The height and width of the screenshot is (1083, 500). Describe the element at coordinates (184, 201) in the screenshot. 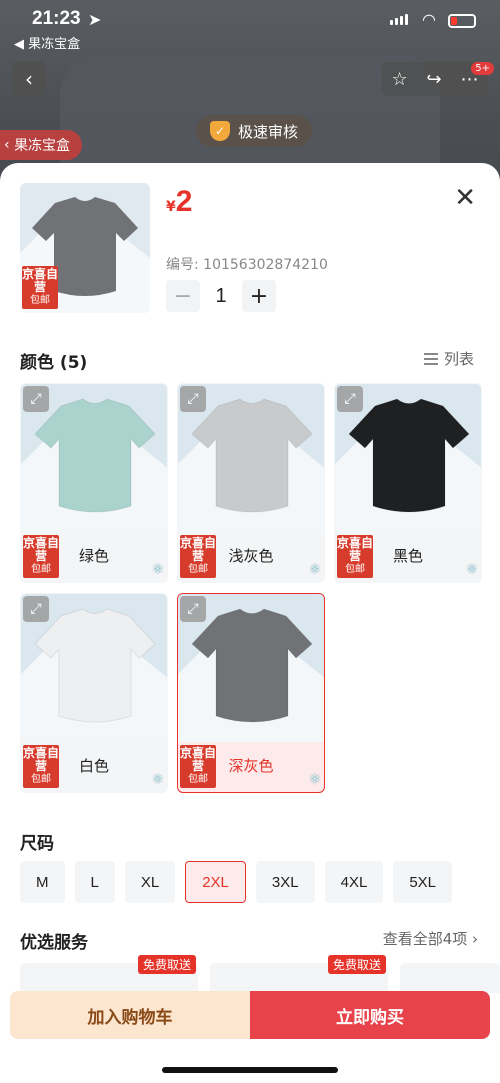

I see `price-amount: 2` at that location.